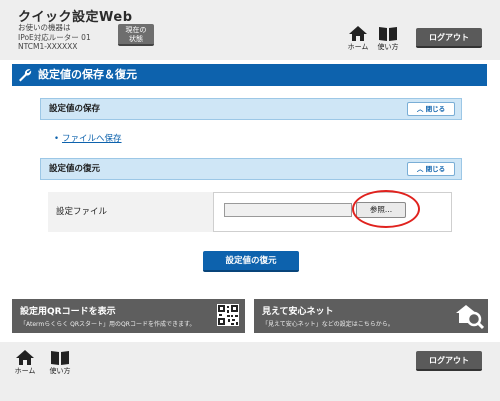  Describe the element at coordinates (131, 212) in the screenshot. I see `settings-file-label: 設定ファイル` at that location.